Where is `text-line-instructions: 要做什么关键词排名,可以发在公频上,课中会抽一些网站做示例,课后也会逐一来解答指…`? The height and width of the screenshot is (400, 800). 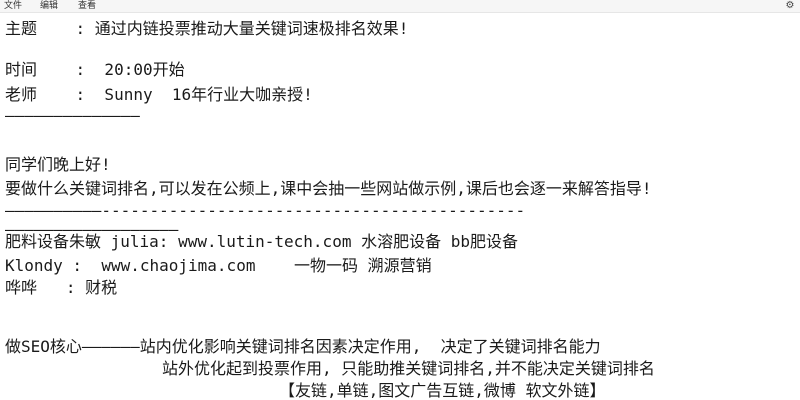
text-line-instructions: 要做什么关键词排名,可以发在公频上,课中会抽一些网站做示例,课后也会逐一来解答指… is located at coordinates (328, 188).